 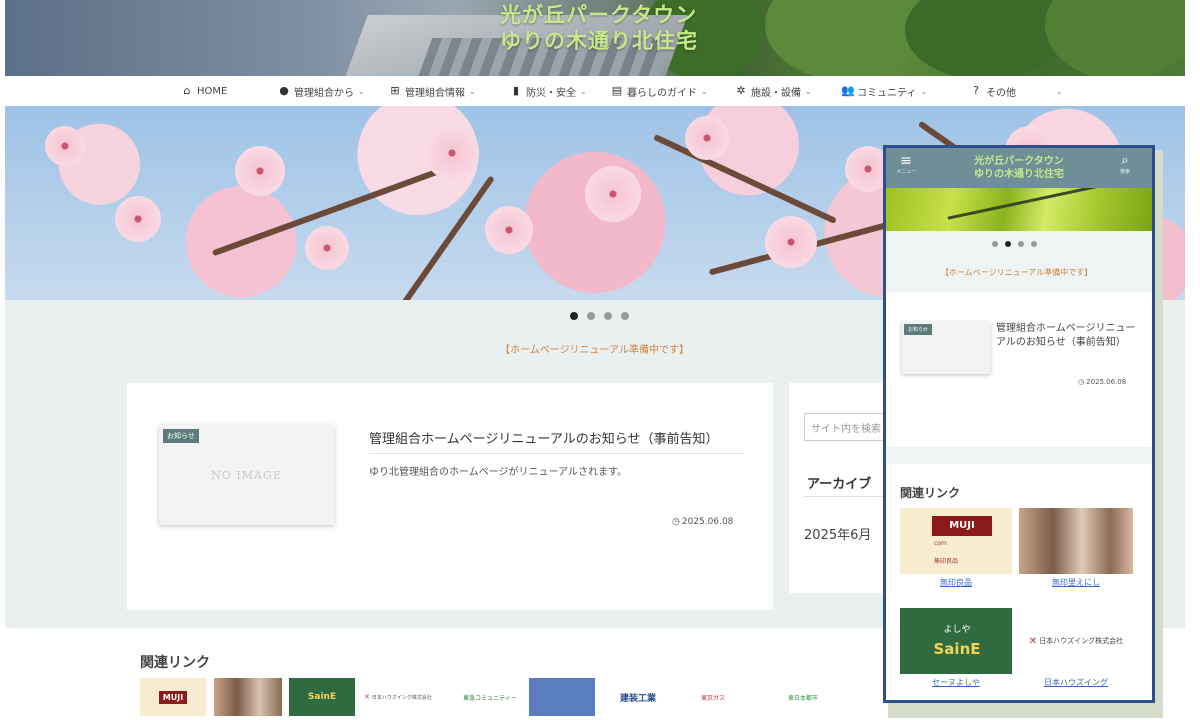 What do you see at coordinates (946, 348) in the screenshot?
I see `mobile-post-thumbnail: お知らせ` at bounding box center [946, 348].